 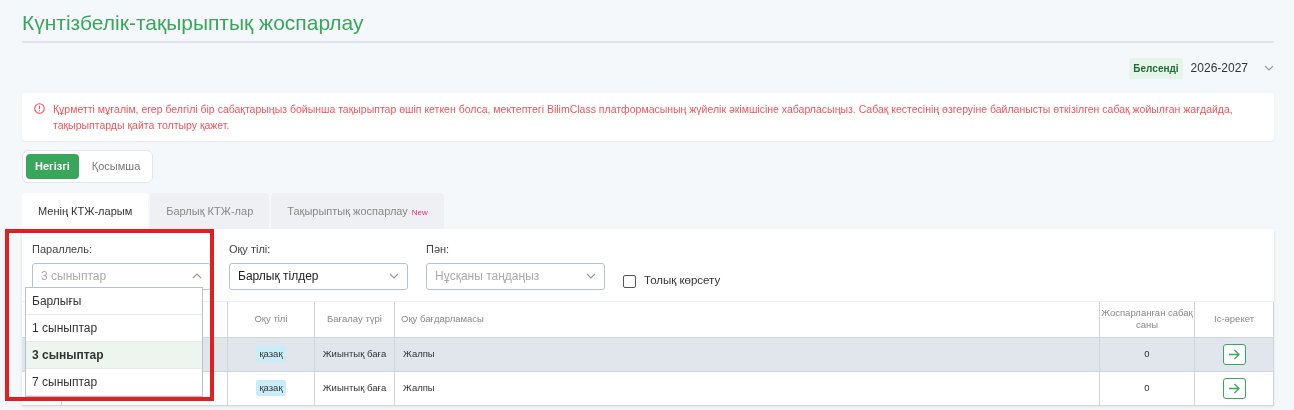 What do you see at coordinates (419, 212) in the screenshot?
I see `new-label: New` at bounding box center [419, 212].